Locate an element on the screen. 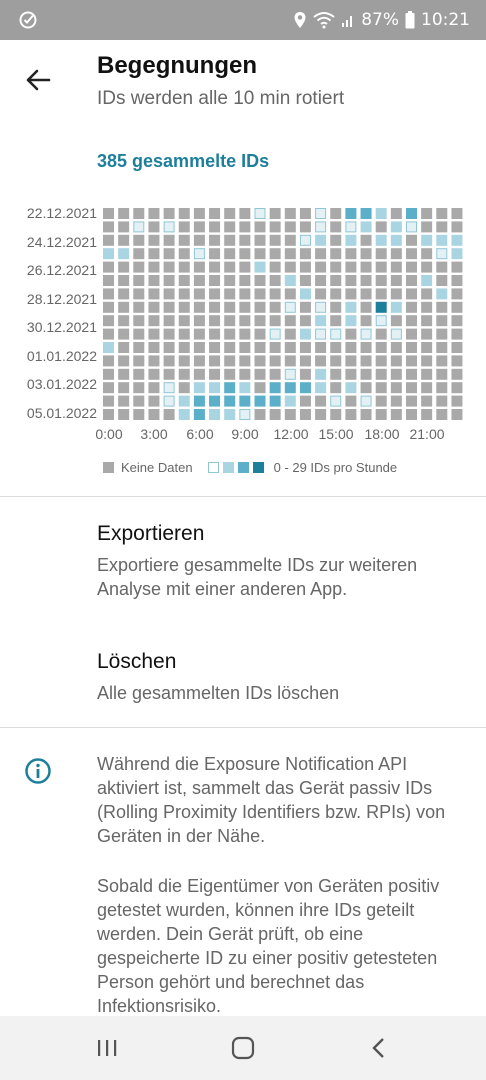 The height and width of the screenshot is (1080, 486). check-circle-icon is located at coordinates (28, 20).